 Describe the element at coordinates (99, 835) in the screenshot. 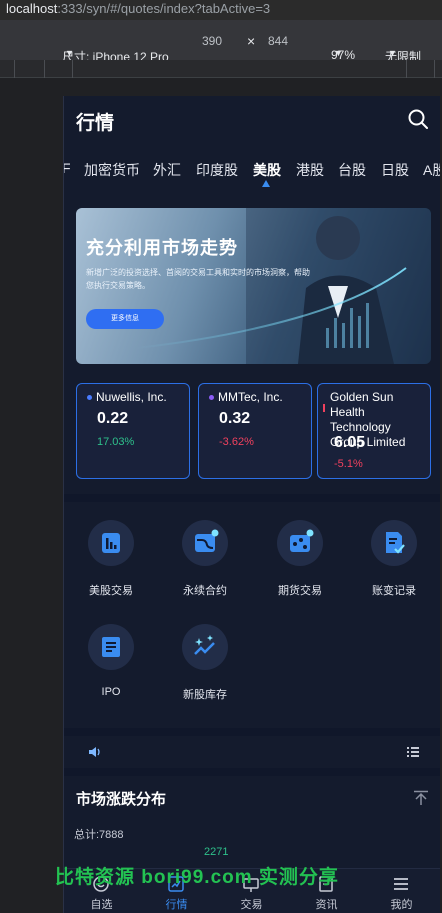

I see `total-count: 总计:7888` at that location.